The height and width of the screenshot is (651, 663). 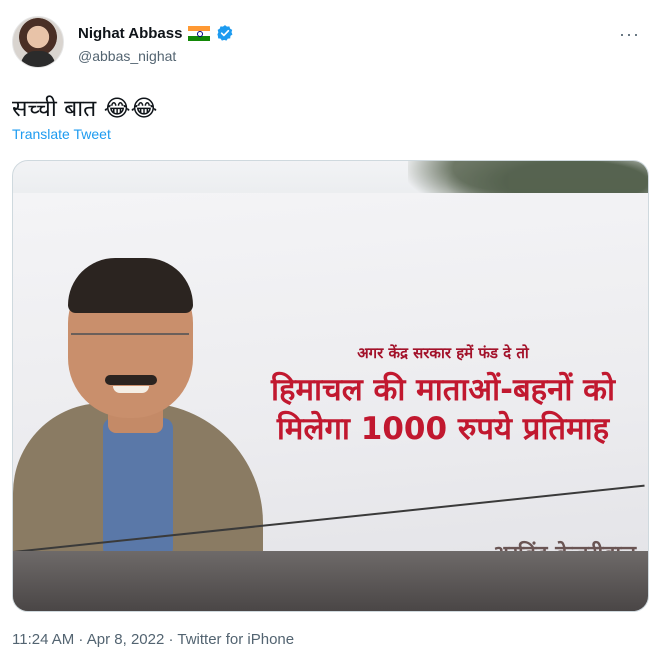 What do you see at coordinates (443, 428) in the screenshot?
I see `billboard-line3: मिलेगा 1000 रुपये प्रतिमाह` at bounding box center [443, 428].